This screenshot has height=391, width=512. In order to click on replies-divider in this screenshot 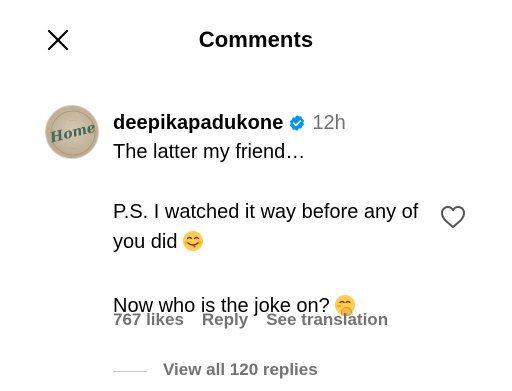, I will do `click(130, 371)`.